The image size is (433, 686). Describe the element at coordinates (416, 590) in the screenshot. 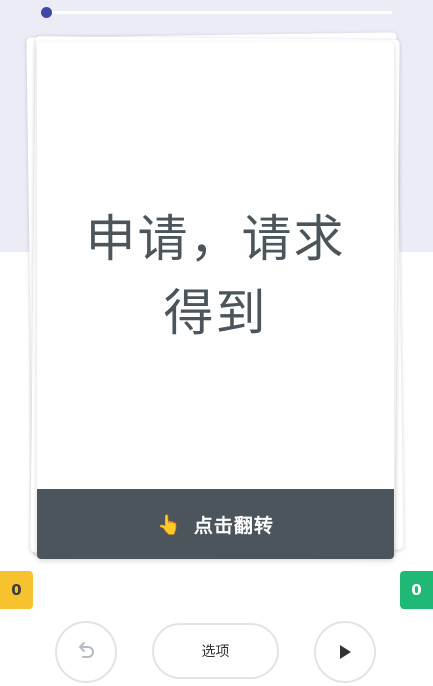

I see `known-count-badge: 0` at that location.